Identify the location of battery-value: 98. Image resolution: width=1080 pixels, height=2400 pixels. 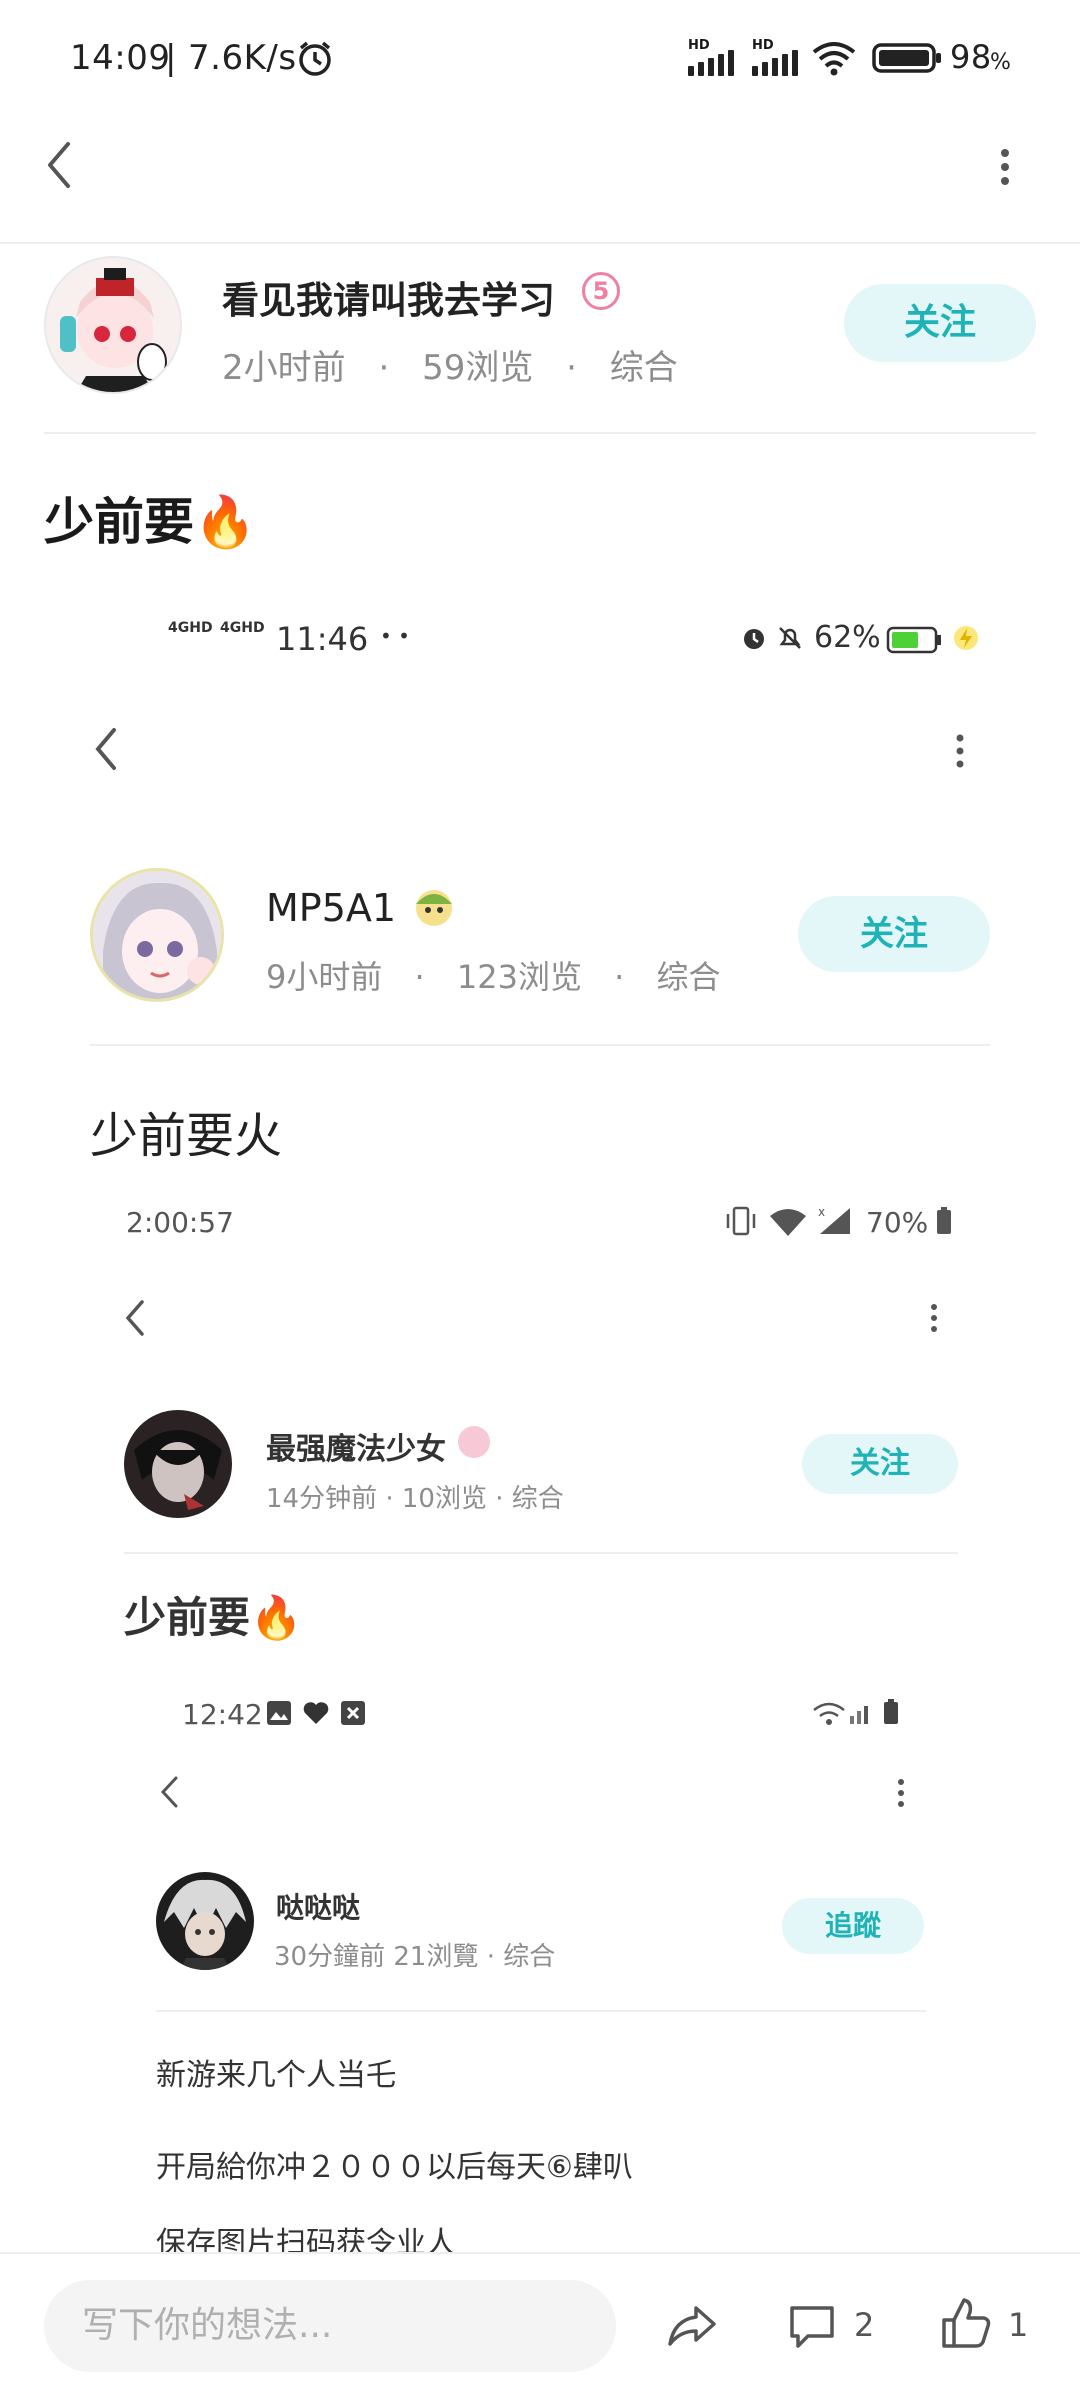
(971, 57).